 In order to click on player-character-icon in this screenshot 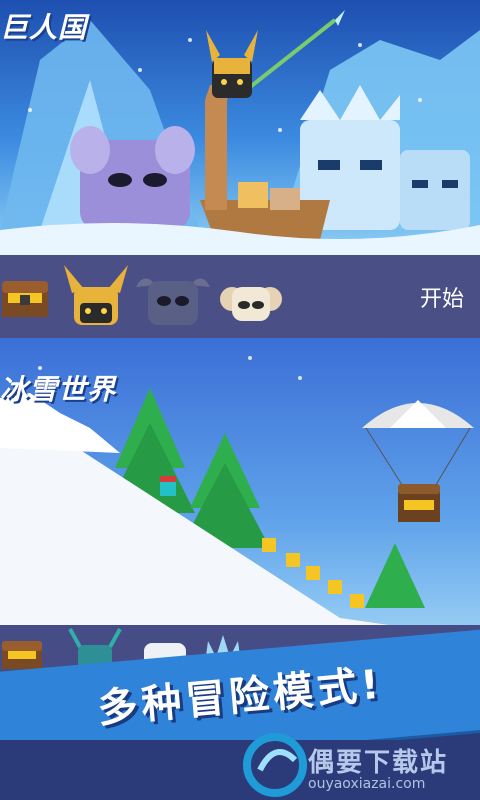, I will do `click(168, 486)`.